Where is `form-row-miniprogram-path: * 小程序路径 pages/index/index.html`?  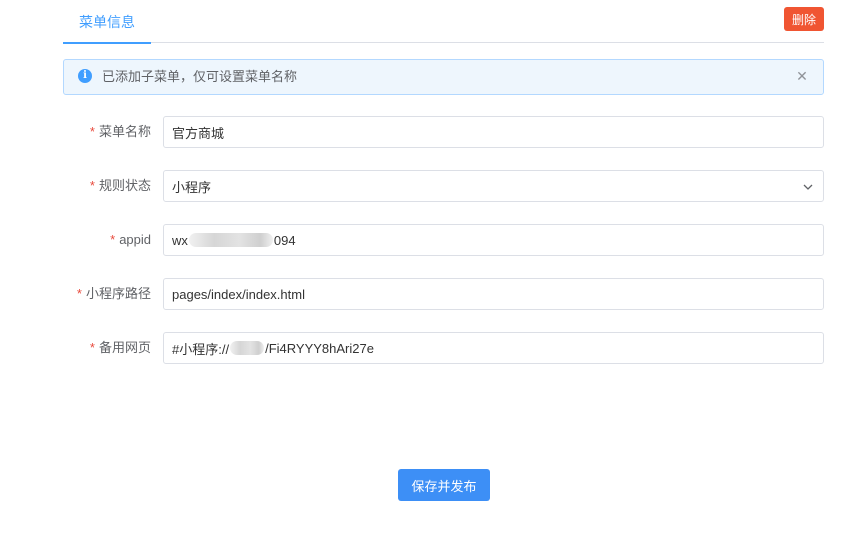
form-row-miniprogram-path: * 小程序路径 pages/index/index.html is located at coordinates (434, 294).